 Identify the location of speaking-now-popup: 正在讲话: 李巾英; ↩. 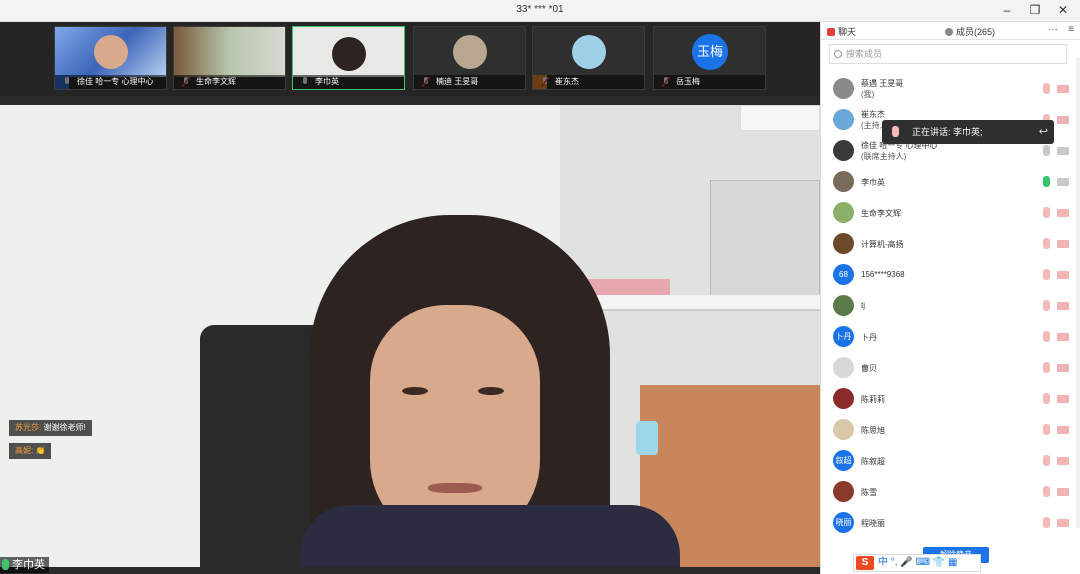
(968, 132).